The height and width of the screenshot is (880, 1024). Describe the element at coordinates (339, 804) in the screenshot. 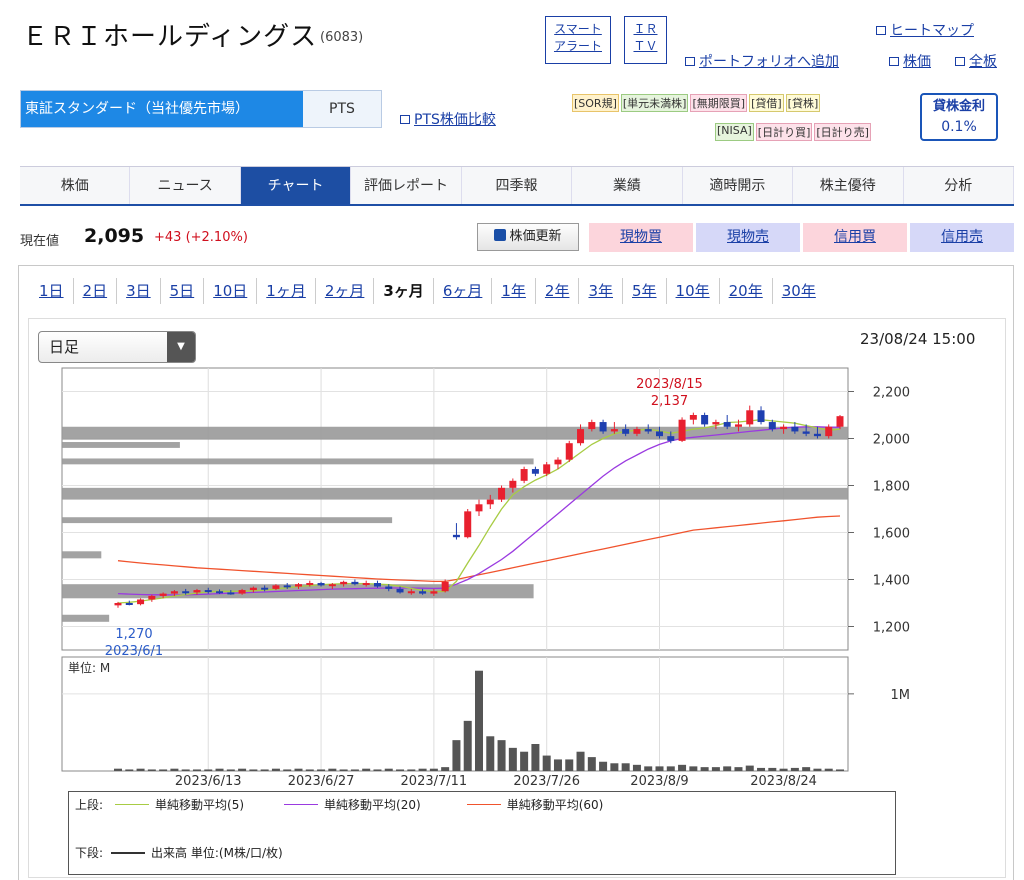

I see `legend-upper-row: 上段: 単純移動平均(5) 単純移動平均(20) 単純移動平均(60)` at that location.